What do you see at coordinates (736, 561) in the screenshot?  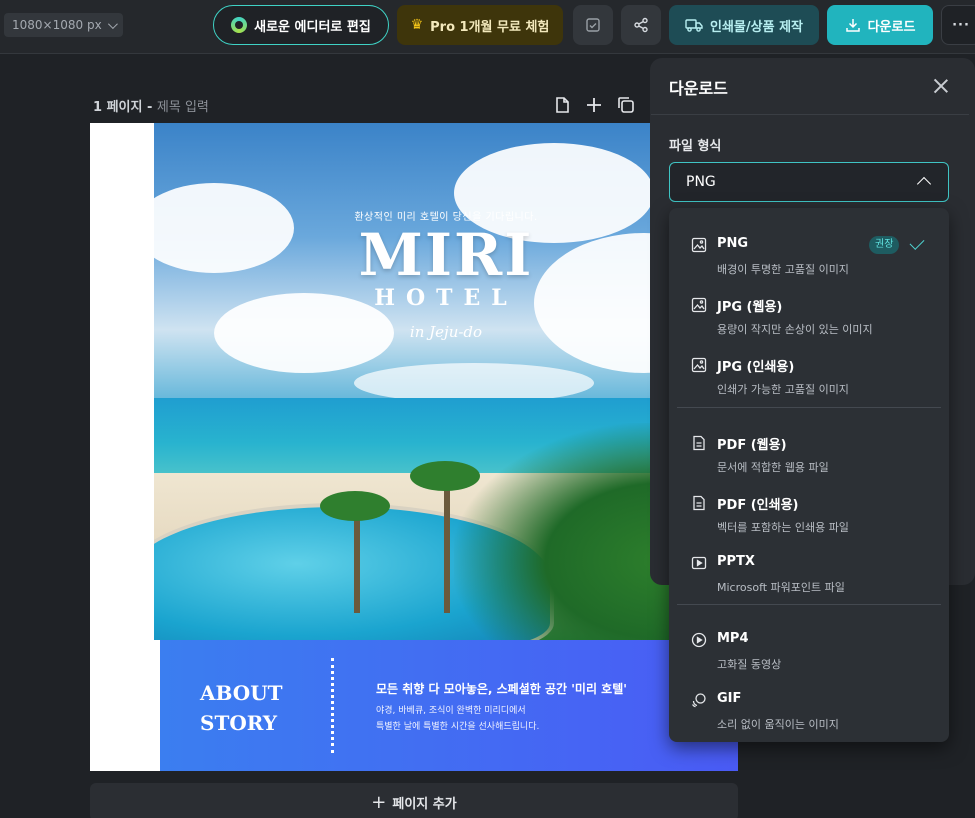 I see `format-option-name: PPTX` at bounding box center [736, 561].